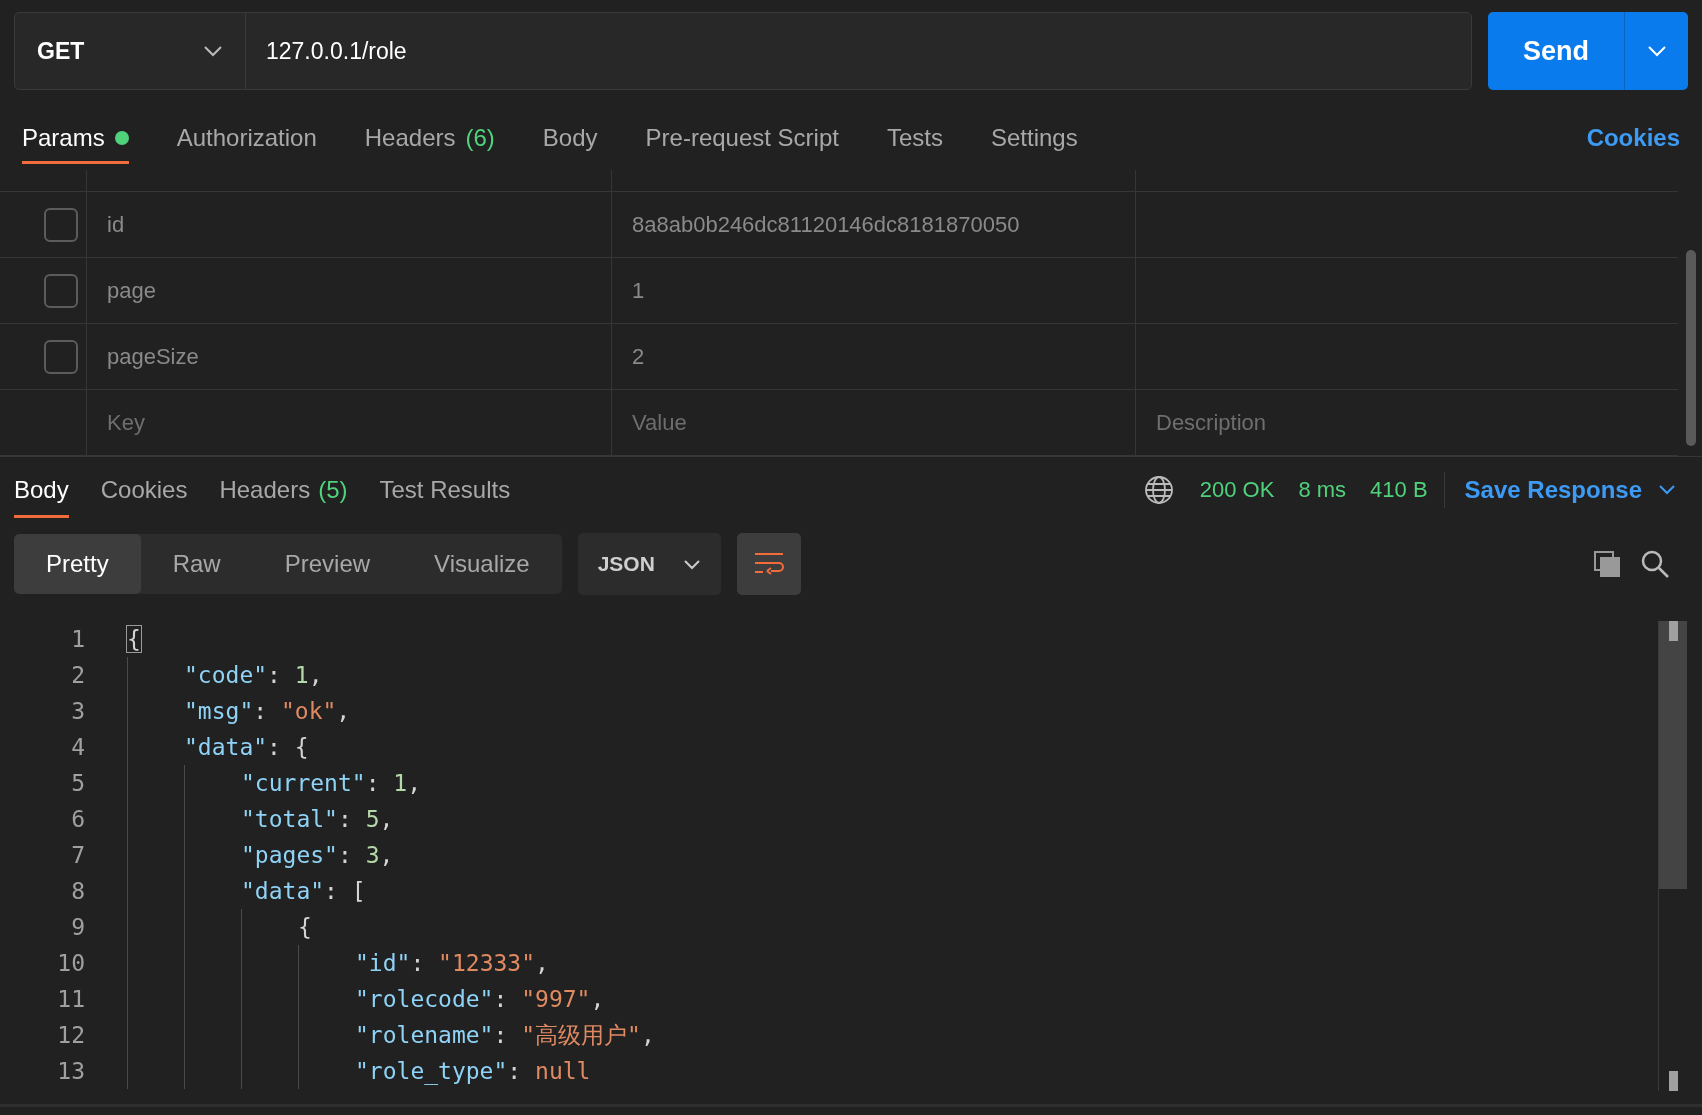  Describe the element at coordinates (70, 963) in the screenshot. I see `line-number: 10` at that location.